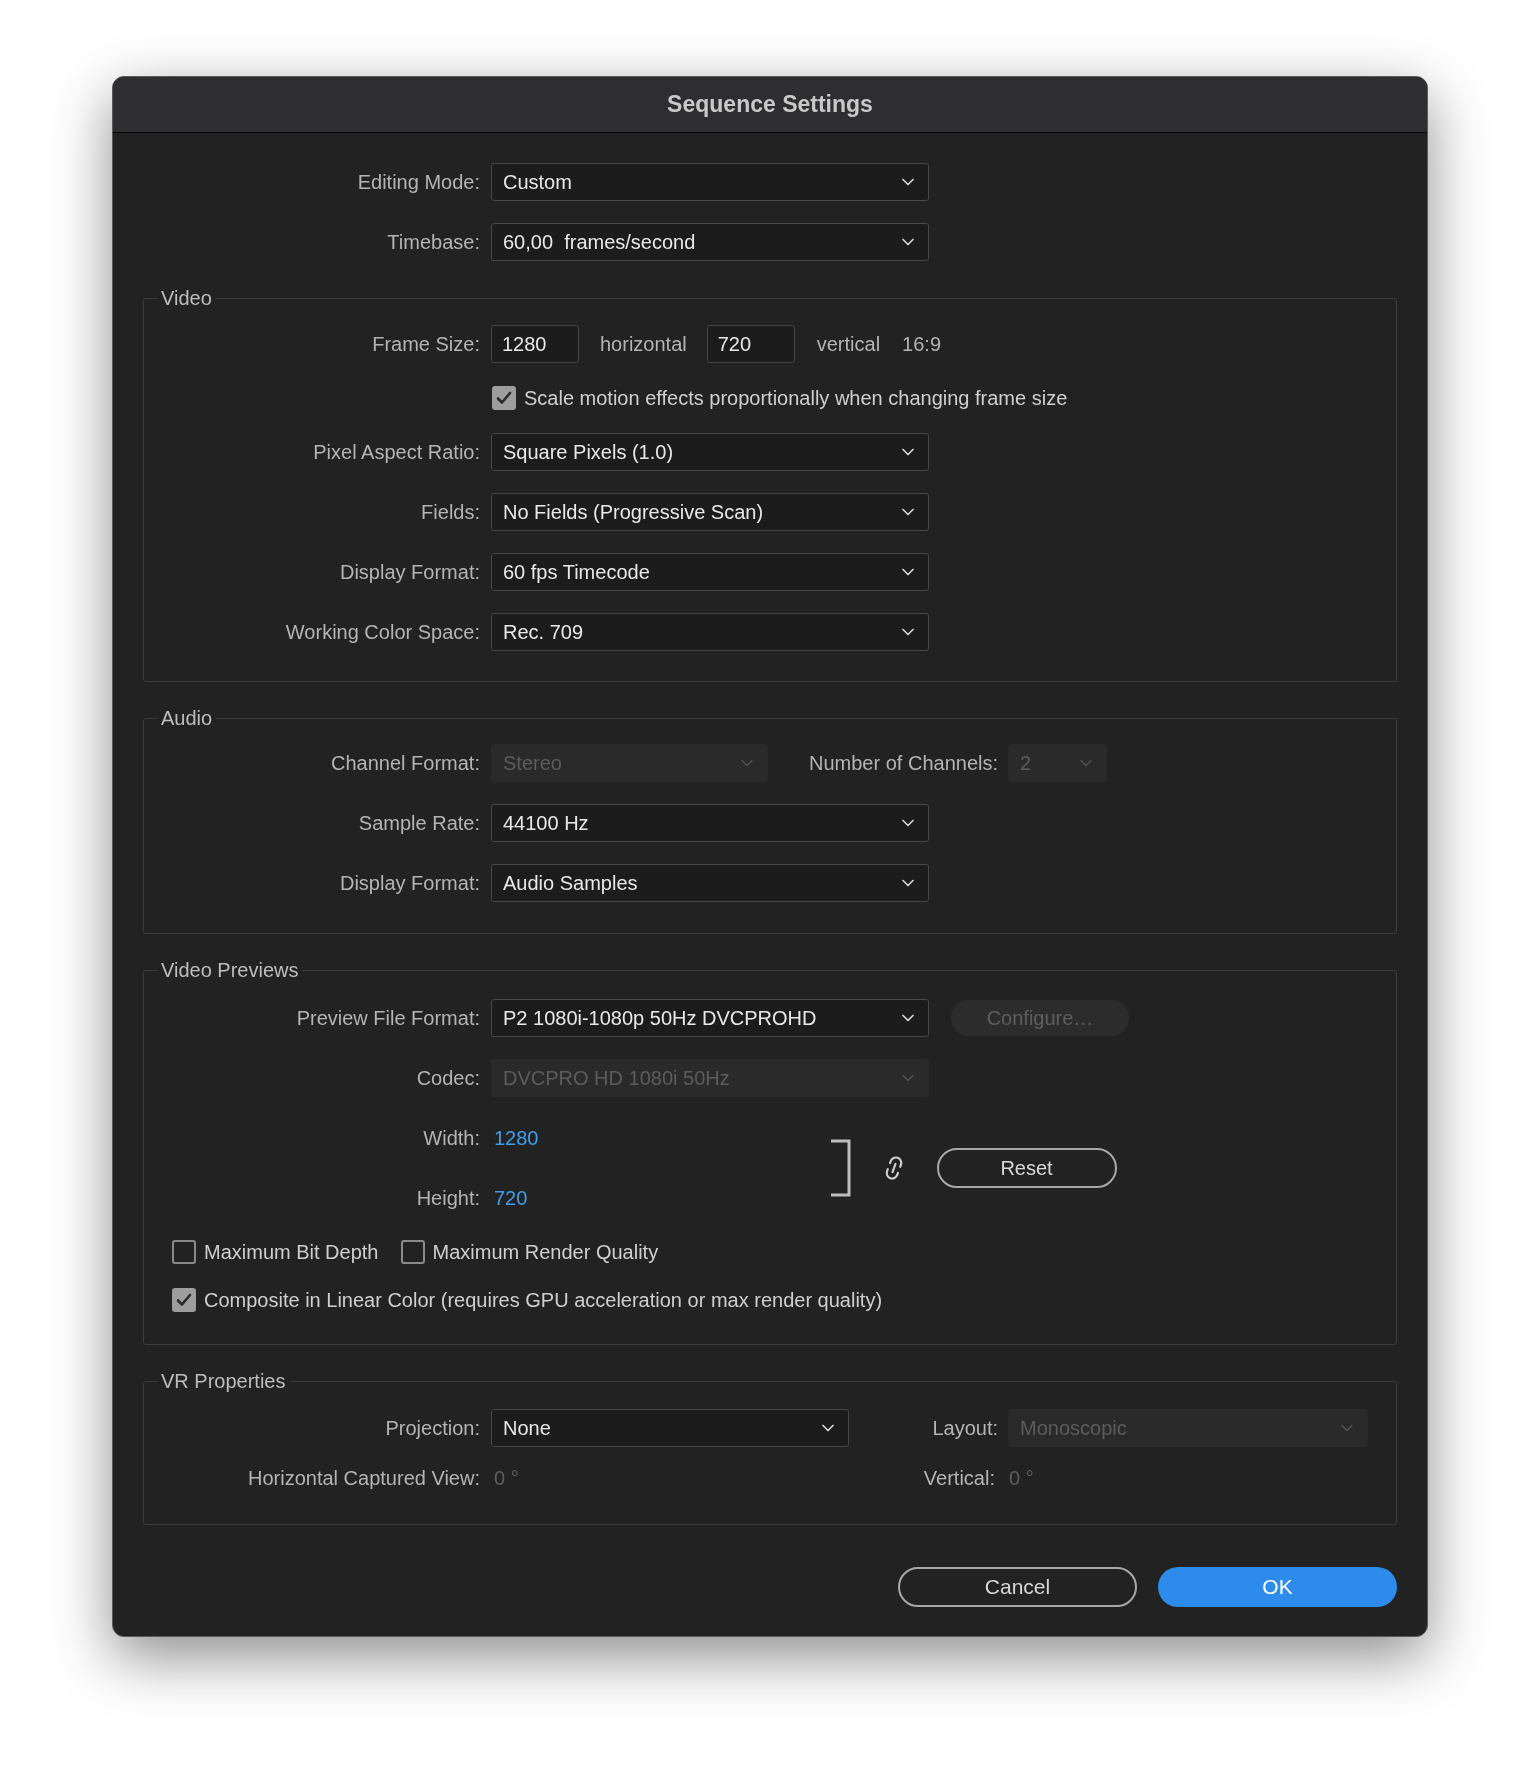 This screenshot has width=1540, height=1788. What do you see at coordinates (710, 182) in the screenshot?
I see `dropdown: Custom` at bounding box center [710, 182].